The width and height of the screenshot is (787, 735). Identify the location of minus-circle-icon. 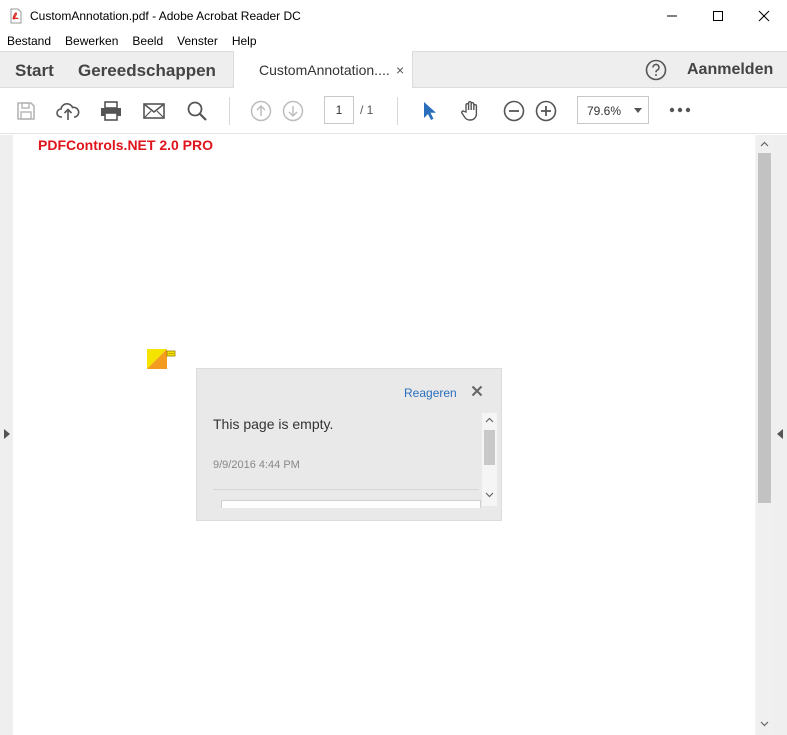
(514, 111).